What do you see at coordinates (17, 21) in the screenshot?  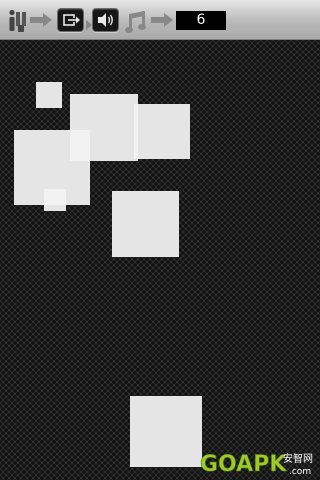 I see `info-icon` at bounding box center [17, 21].